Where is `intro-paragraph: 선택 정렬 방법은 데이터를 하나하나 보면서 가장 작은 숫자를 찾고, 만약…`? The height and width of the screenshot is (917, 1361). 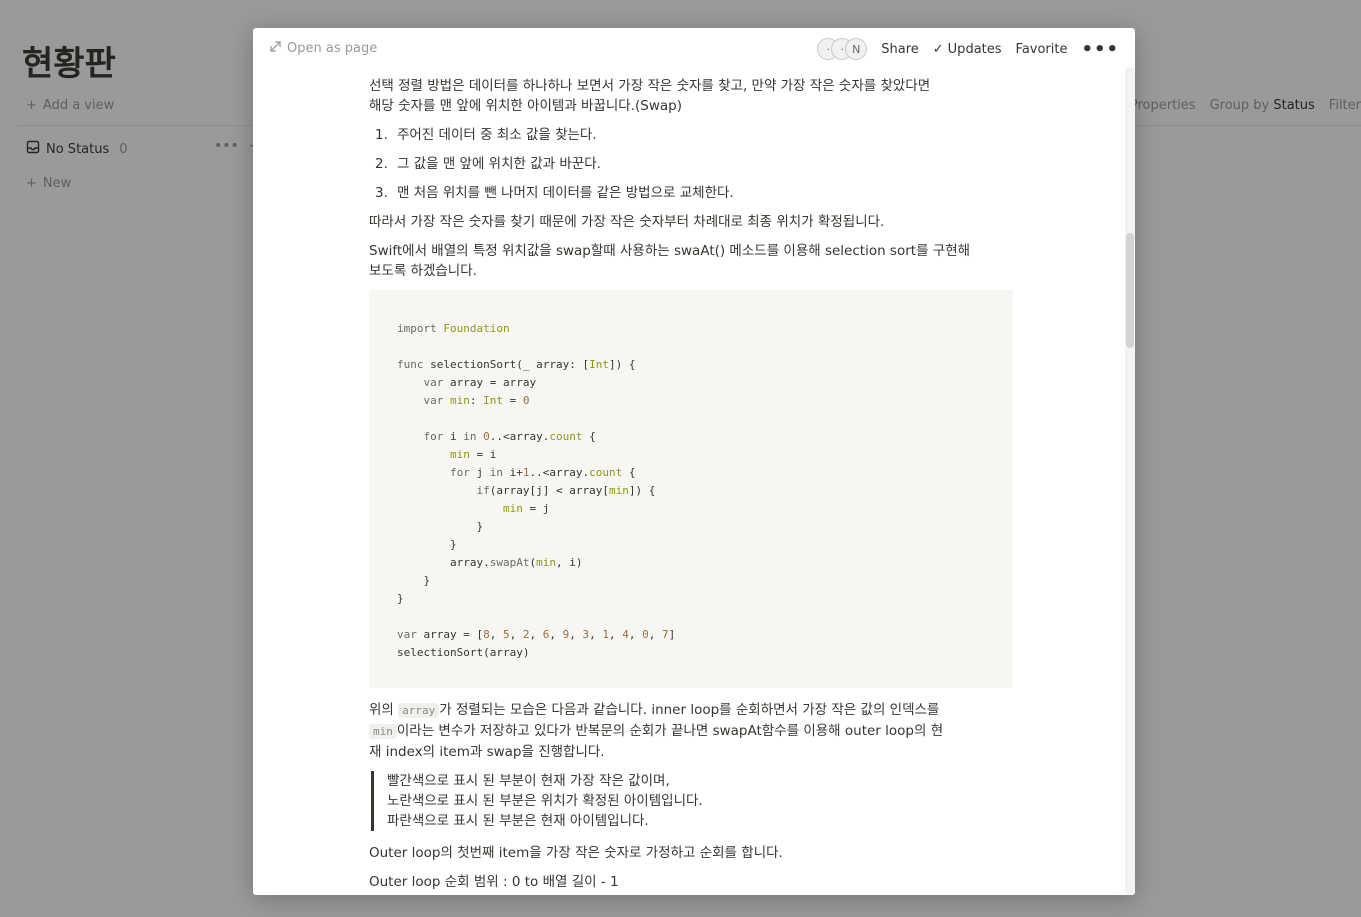
intro-paragraph: 선택 정렬 방법은 데이터를 하나하나 보면서 가장 작은 숫자를 찾고, 만약… is located at coordinates (691, 96).